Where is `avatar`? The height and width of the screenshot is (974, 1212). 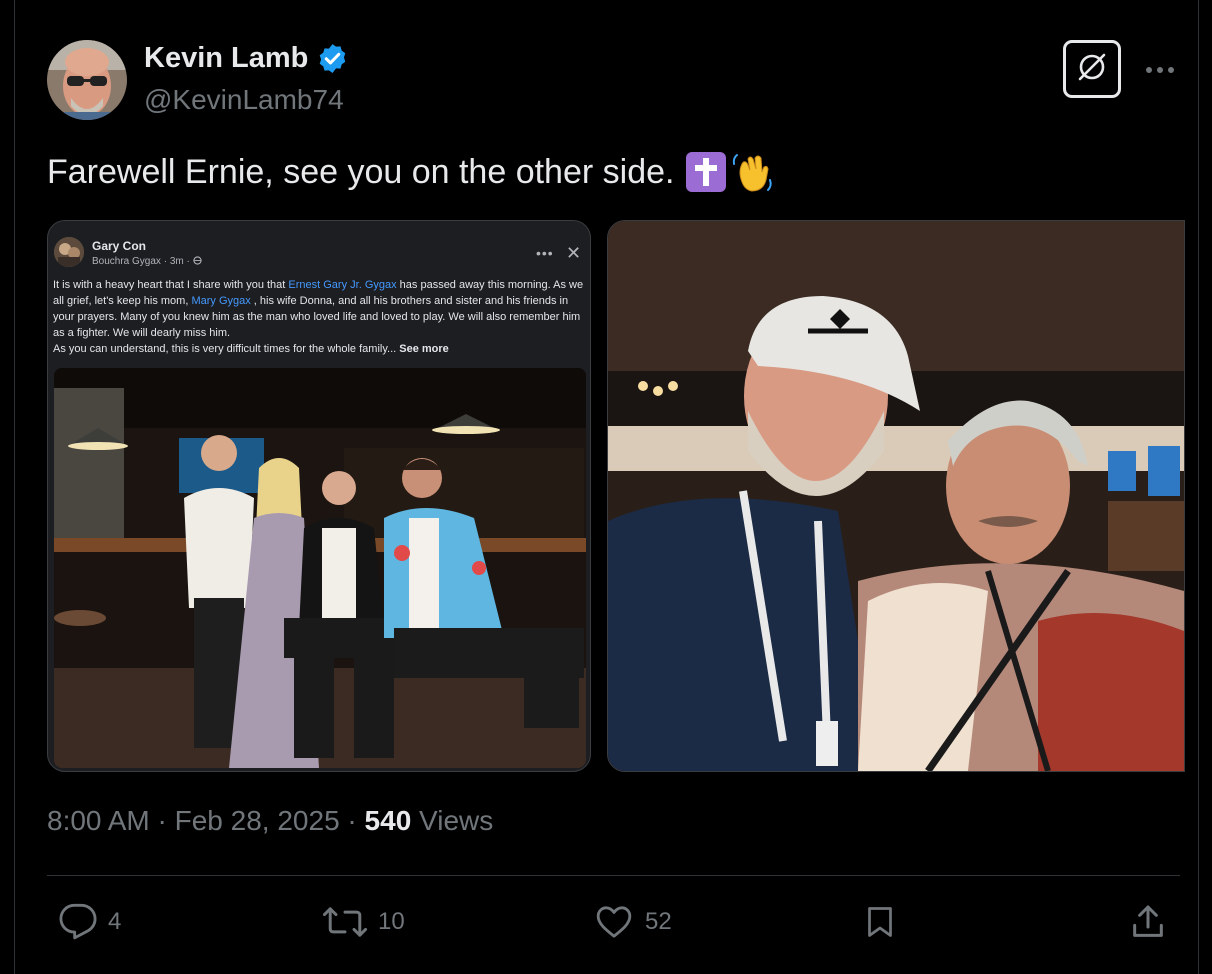
avatar is located at coordinates (87, 80).